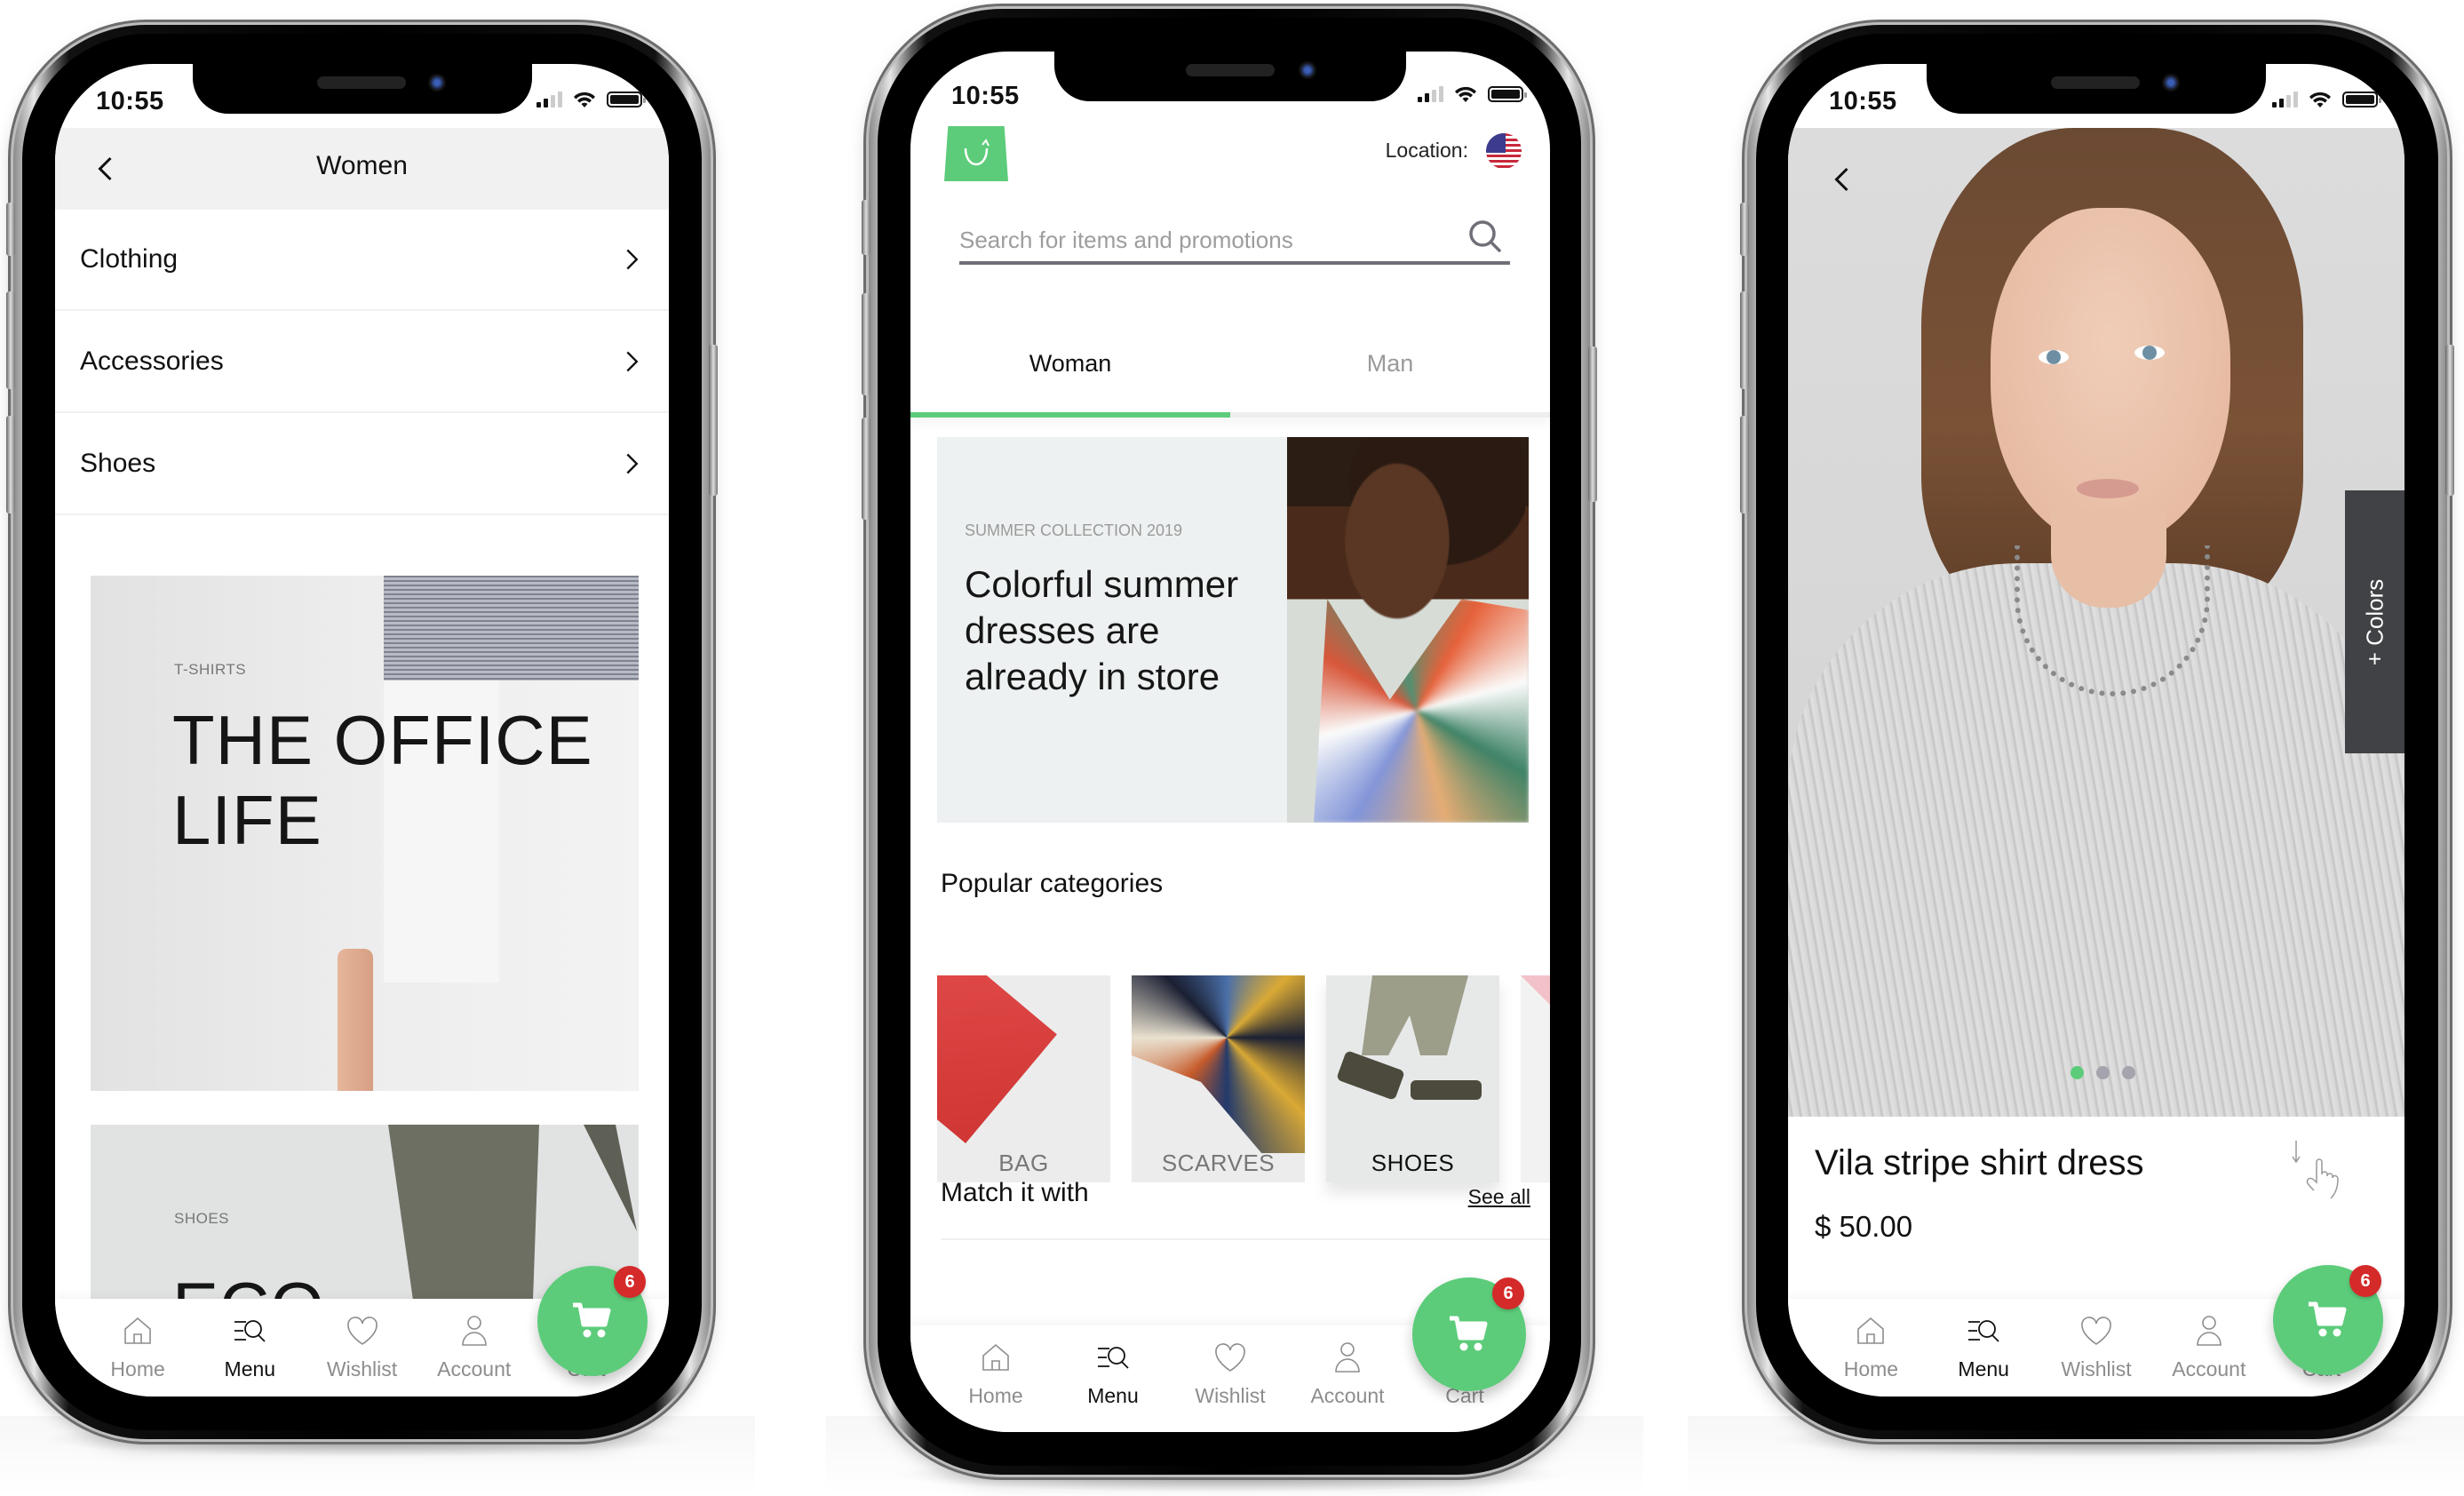  I want to click on carousel-indicator, so click(2096, 1072).